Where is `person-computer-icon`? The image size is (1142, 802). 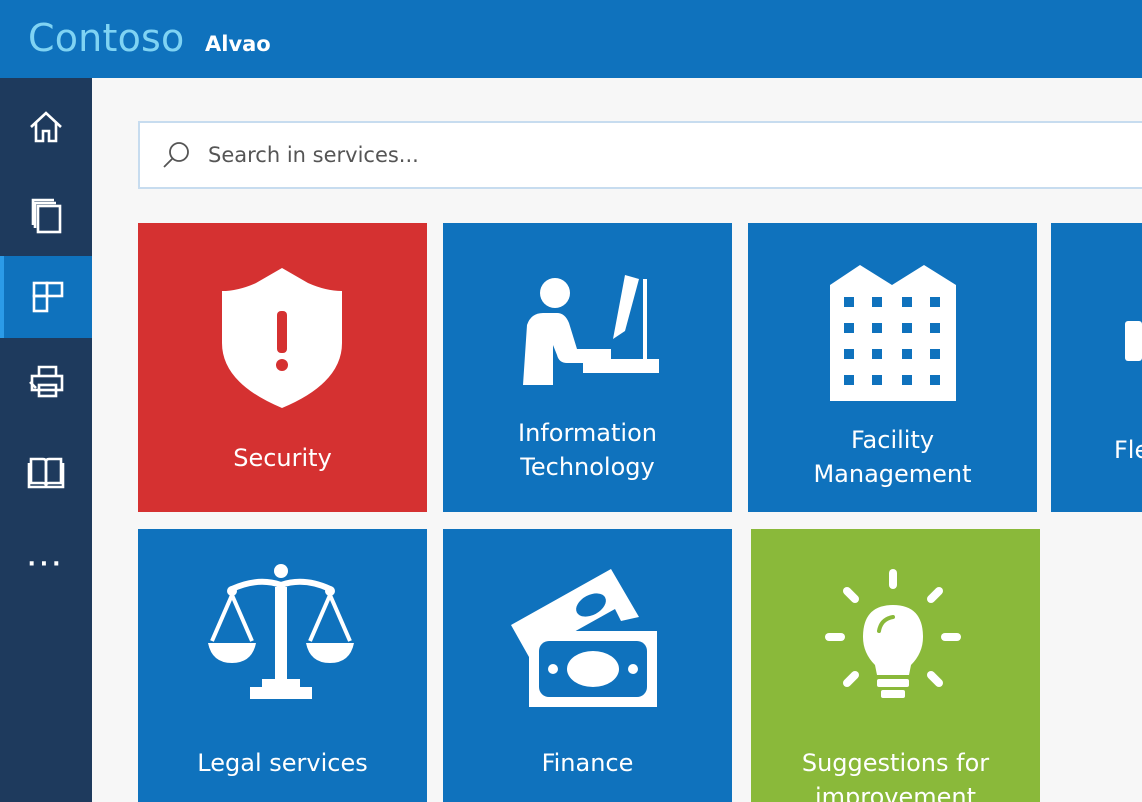
person-computer-icon is located at coordinates (591, 330).